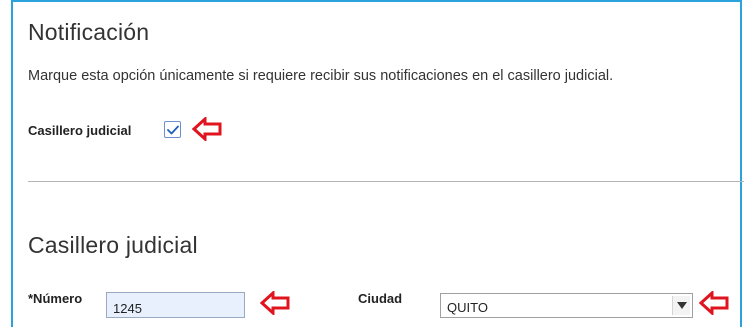  What do you see at coordinates (566, 305) in the screenshot?
I see `ciudad-select: QUITO` at bounding box center [566, 305].